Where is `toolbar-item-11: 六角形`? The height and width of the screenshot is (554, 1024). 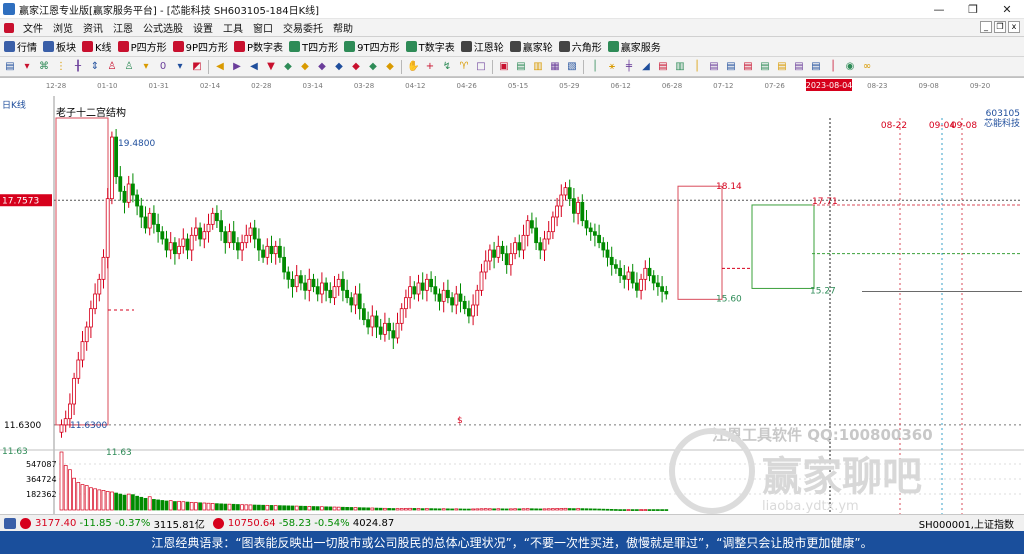
toolbar-item-11: 六角形 is located at coordinates (580, 46).